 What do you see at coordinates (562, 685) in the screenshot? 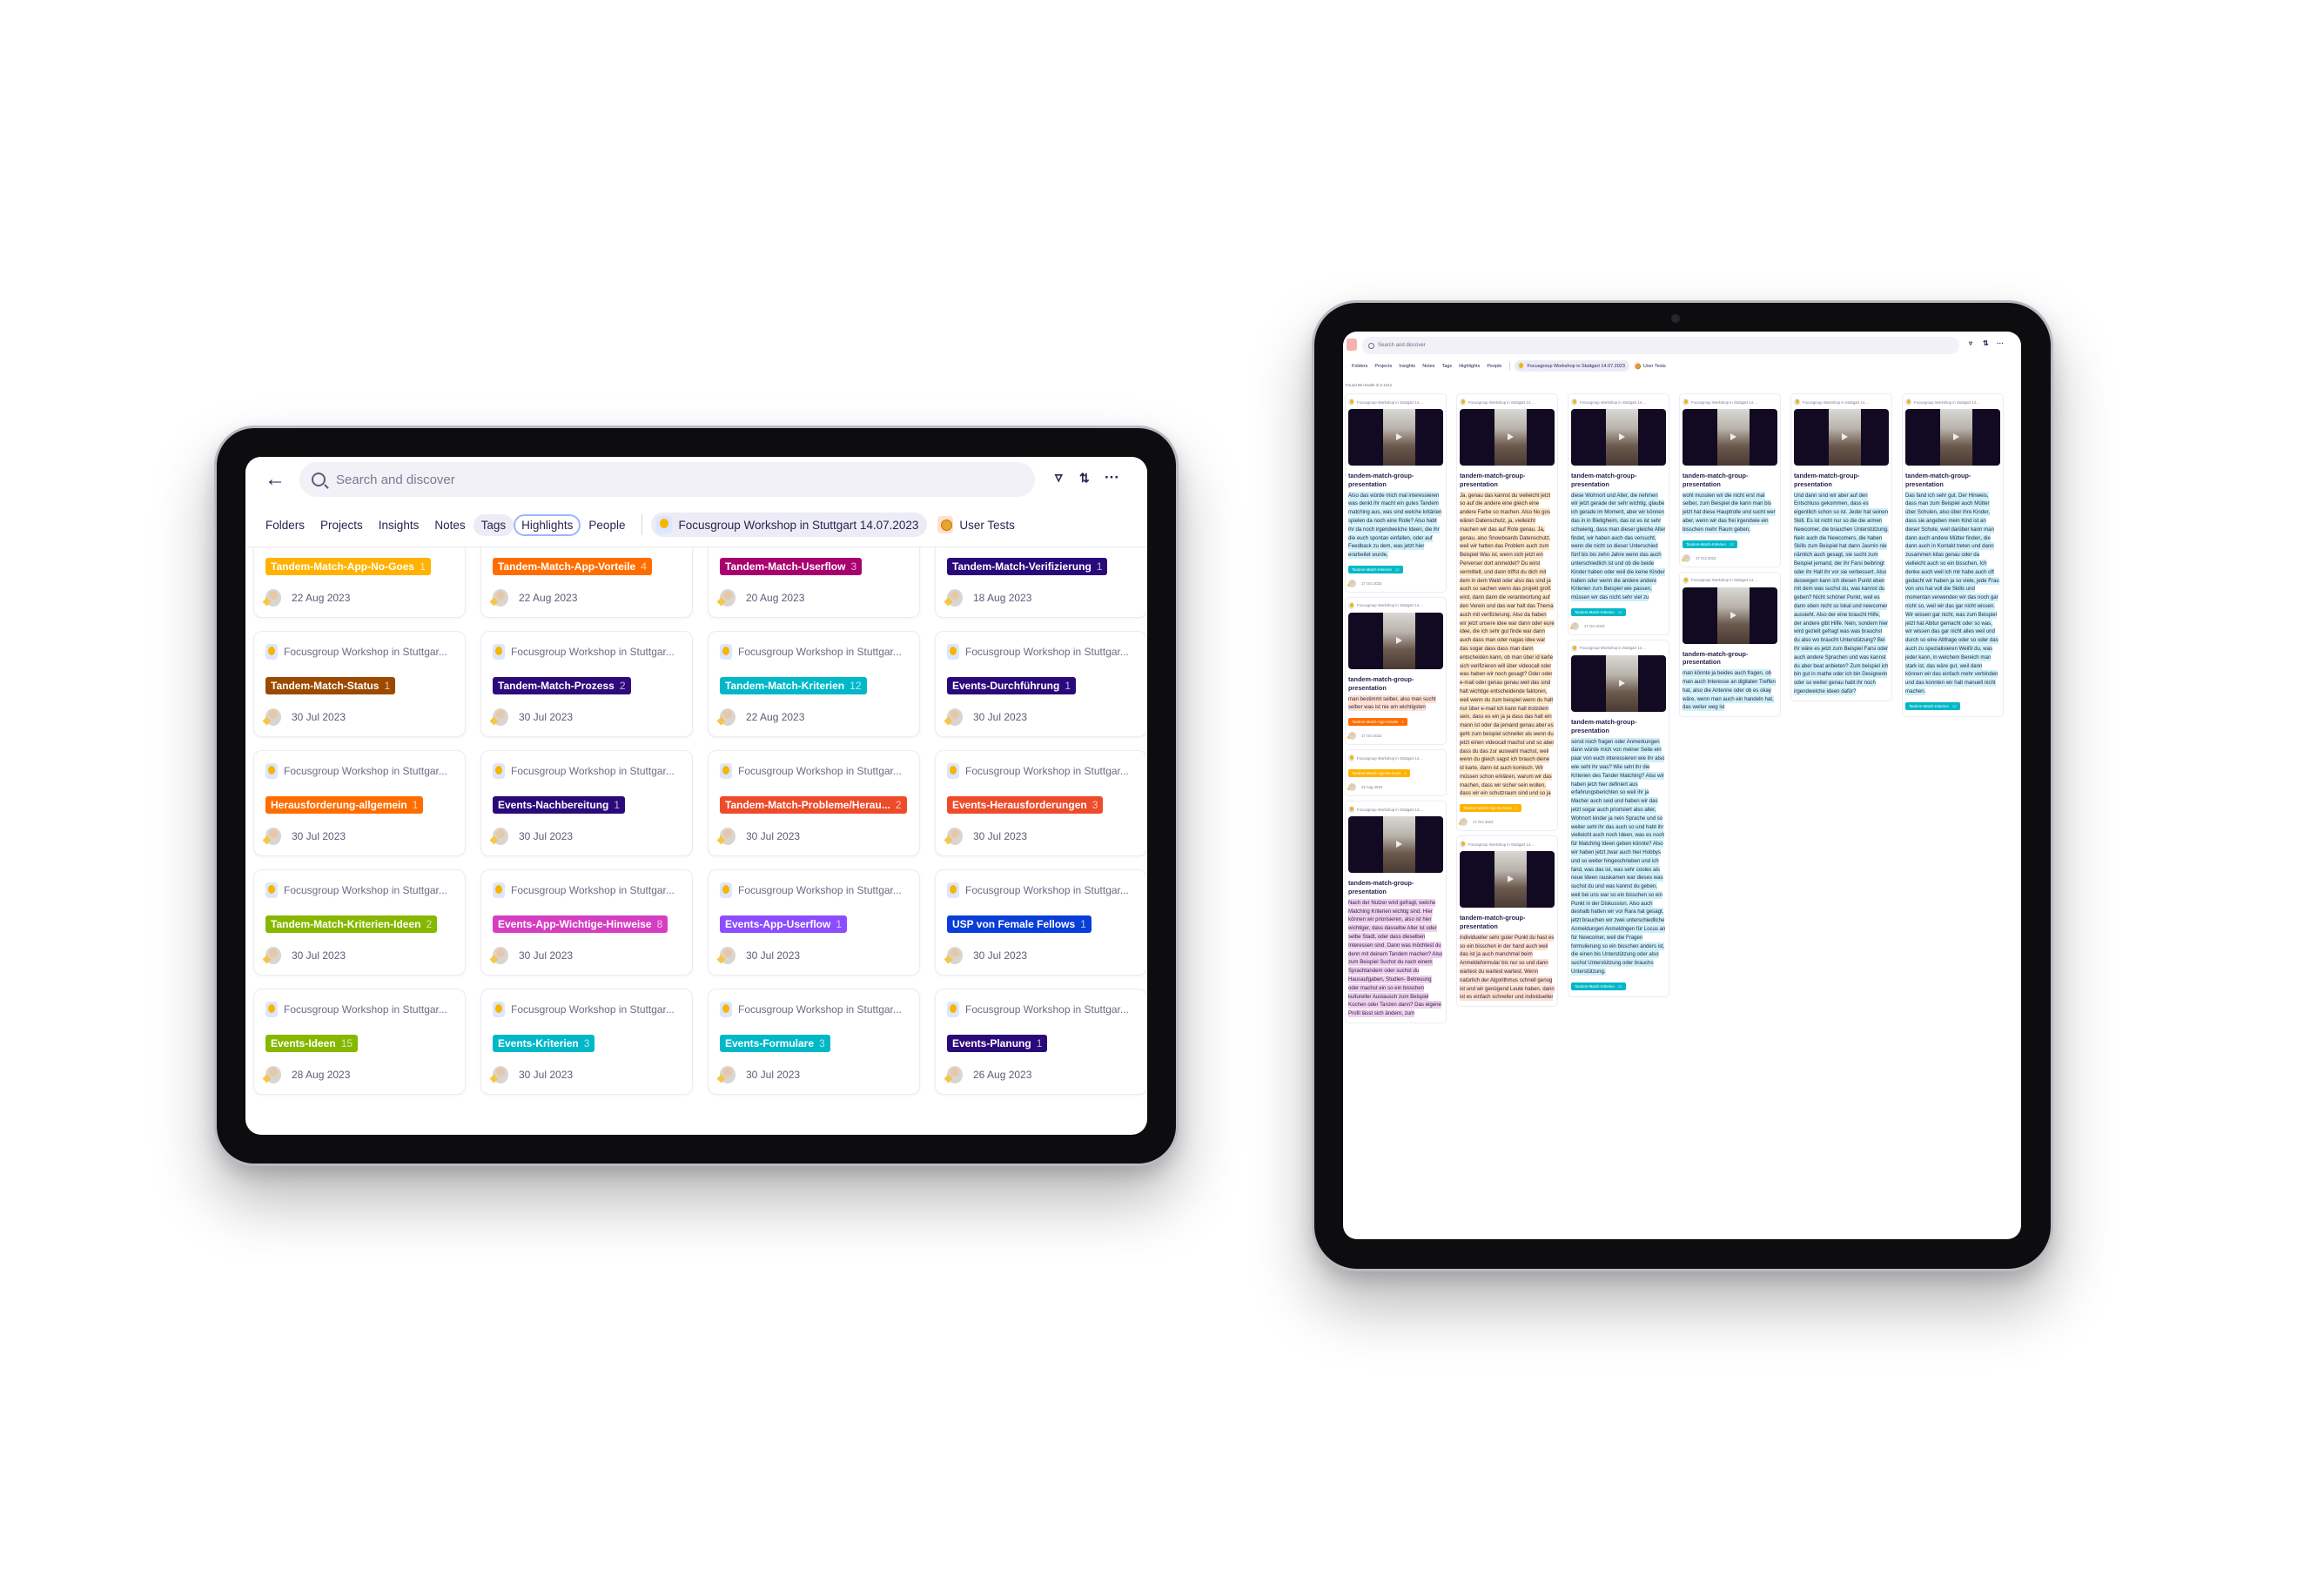
I see `tag-badge: Tandem-Match-Prozess 2` at bounding box center [562, 685].